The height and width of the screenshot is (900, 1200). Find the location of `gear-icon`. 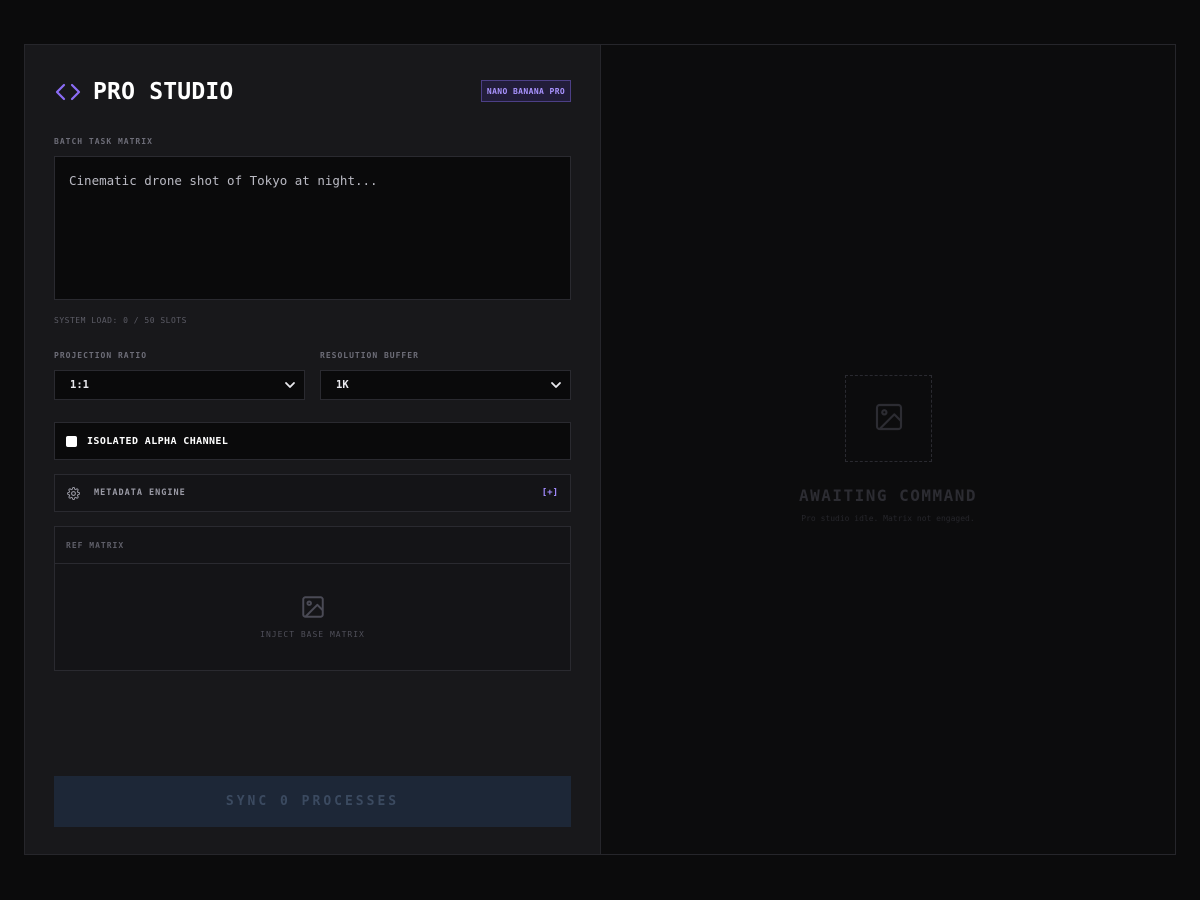

gear-icon is located at coordinates (73, 493).